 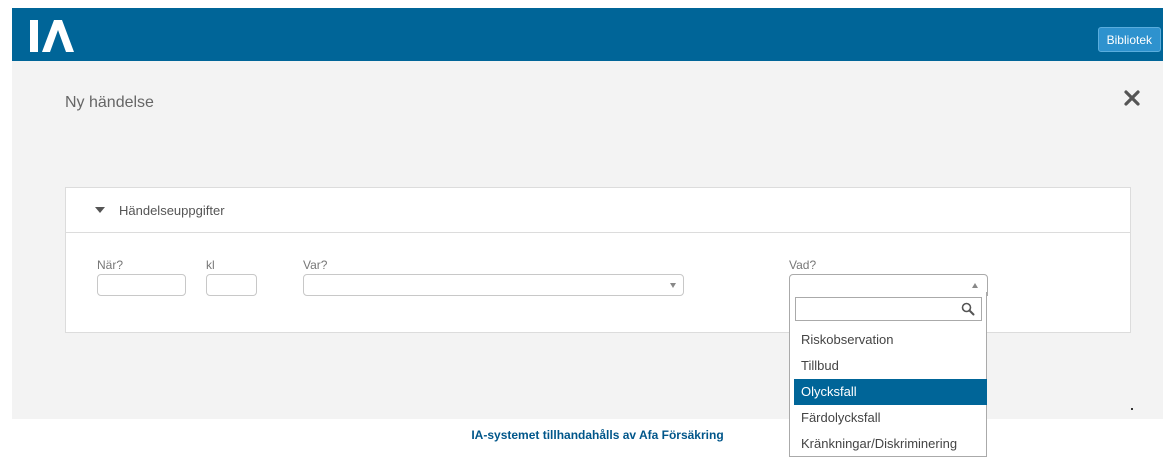 I want to click on page-title: Ny händelse, so click(x=109, y=102).